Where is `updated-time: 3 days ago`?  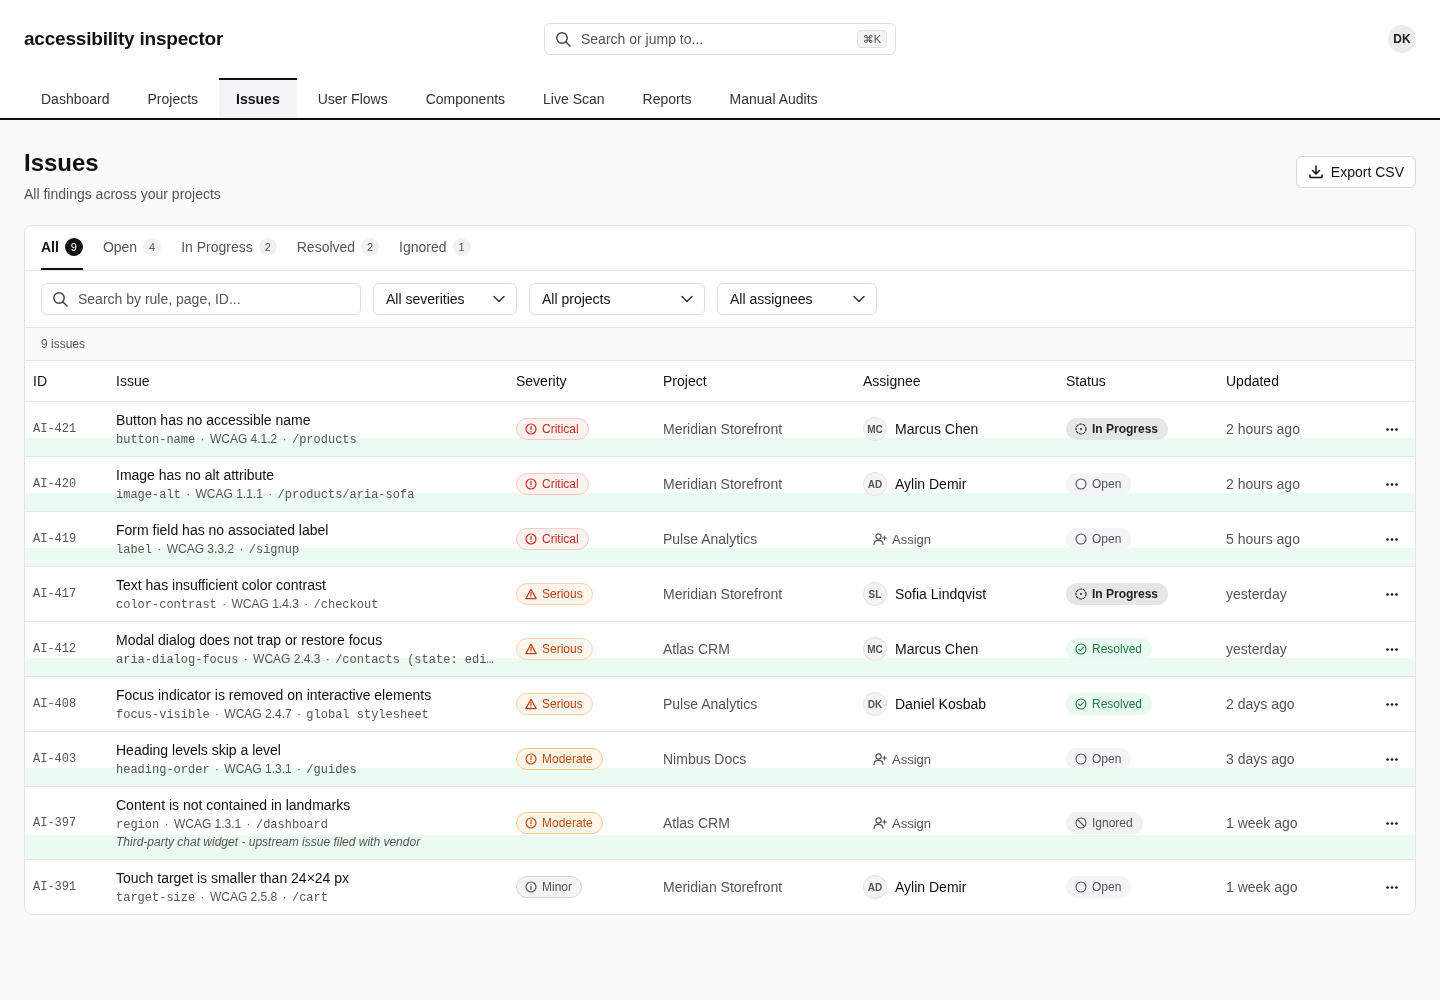 updated-time: 3 days ago is located at coordinates (1261, 759).